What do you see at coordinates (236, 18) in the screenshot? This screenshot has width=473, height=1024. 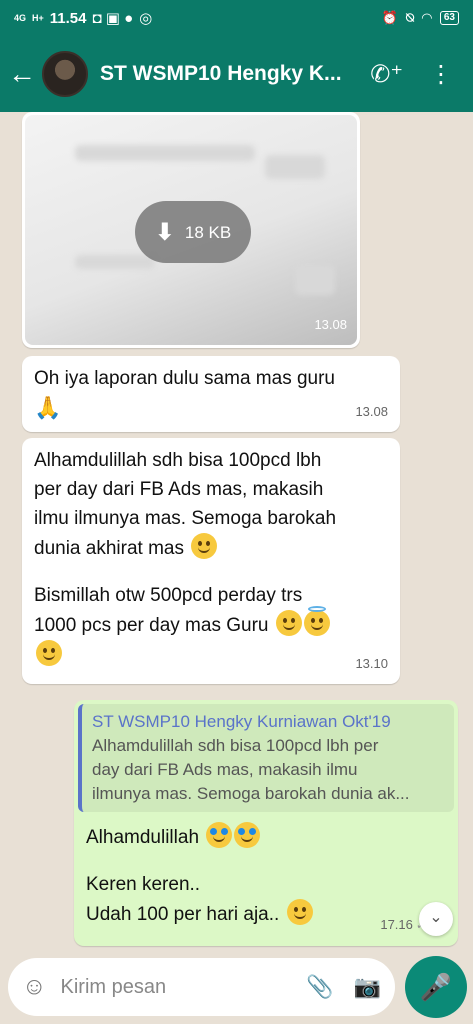 I see `status-bar: 4G H+ 11.54 ◘ ▣ ● ◎ ⏰ ⍉ ◠ 63` at bounding box center [236, 18].